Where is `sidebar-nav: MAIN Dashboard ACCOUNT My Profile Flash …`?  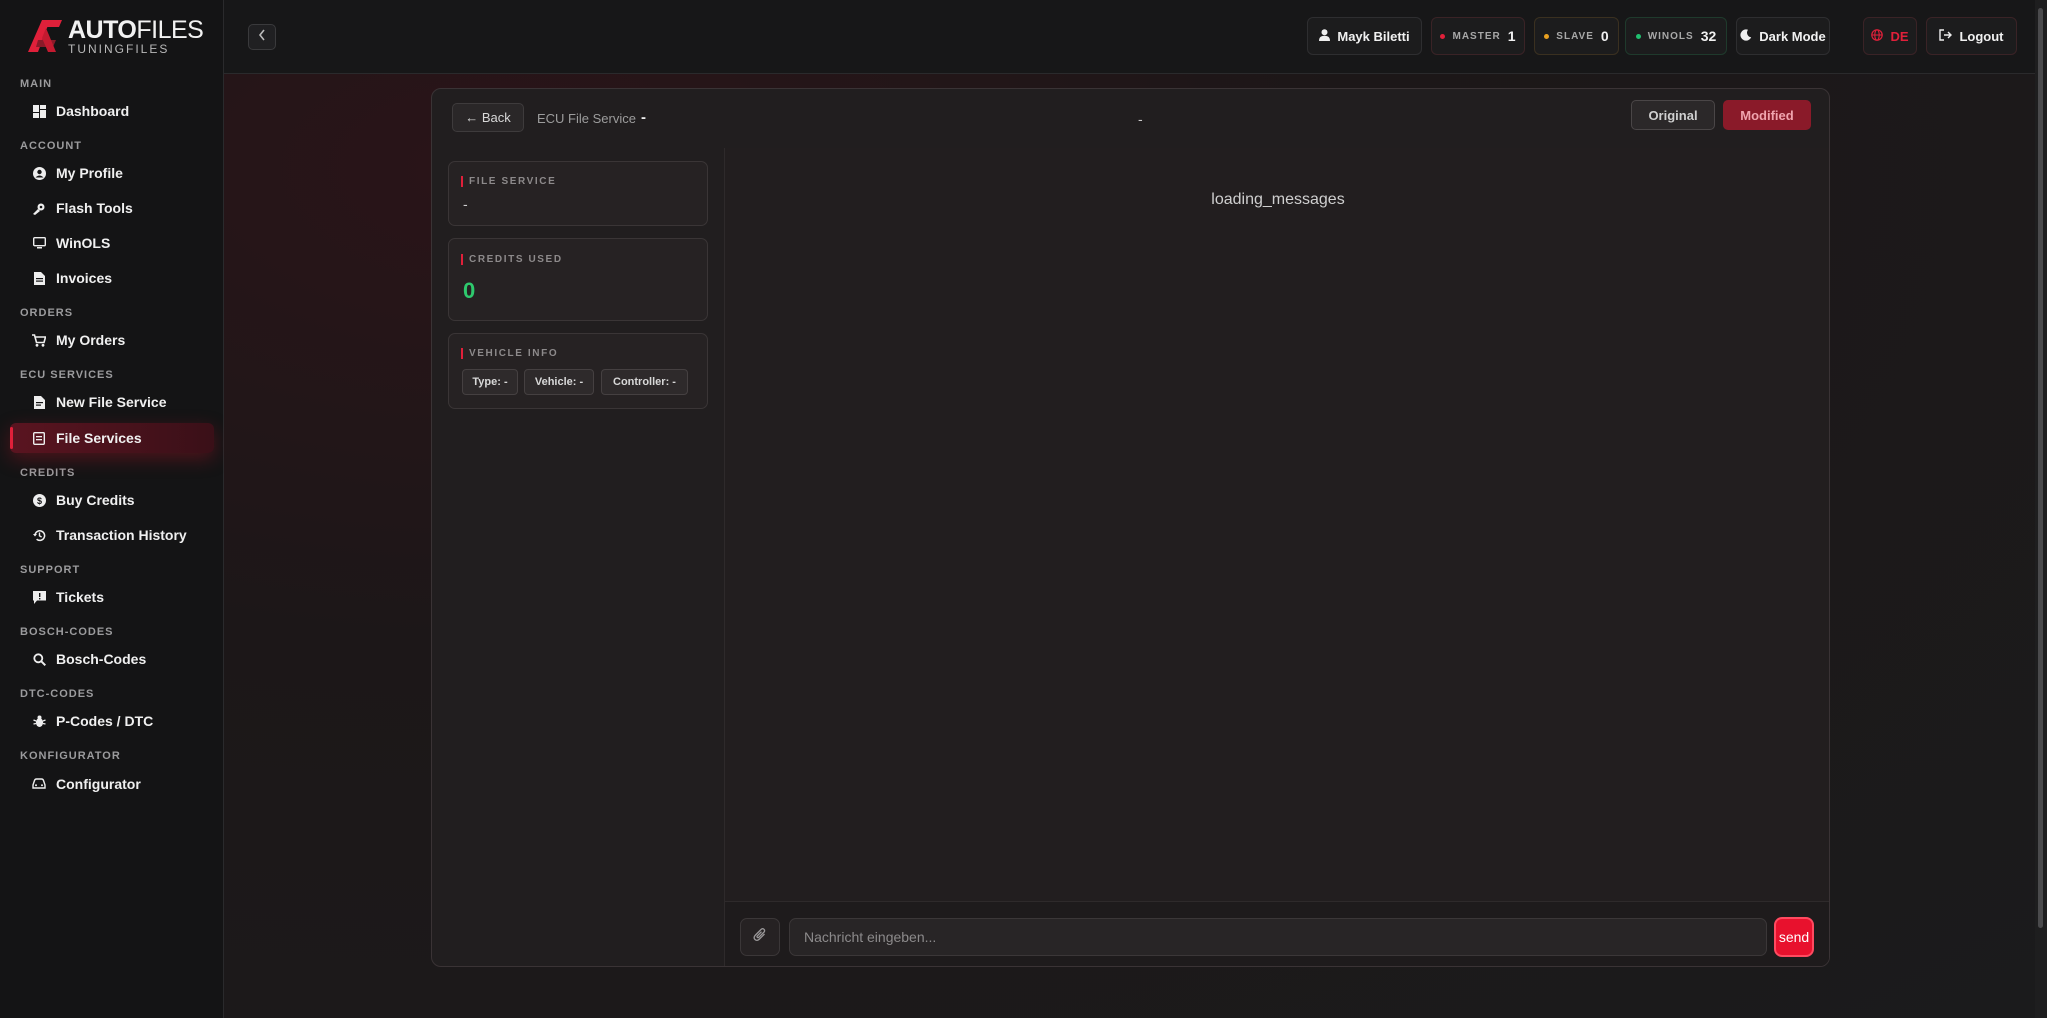
sidebar-nav: MAIN Dashboard ACCOUNT My Profile Flash … is located at coordinates (112, 437).